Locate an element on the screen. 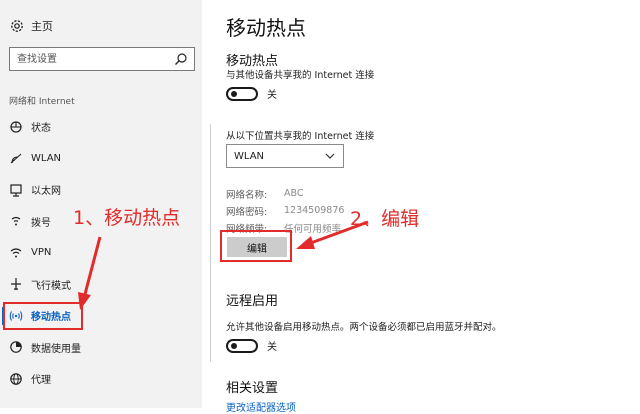 The image size is (640, 414). arrow-to-hotspot-head is located at coordinates (84, 301).